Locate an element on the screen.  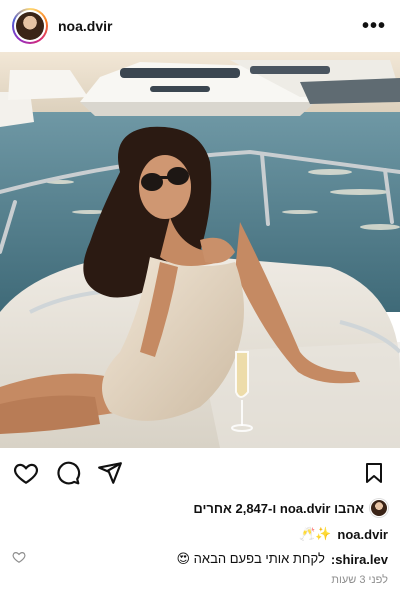
caption-text: ✨🥂 is located at coordinates (315, 533).